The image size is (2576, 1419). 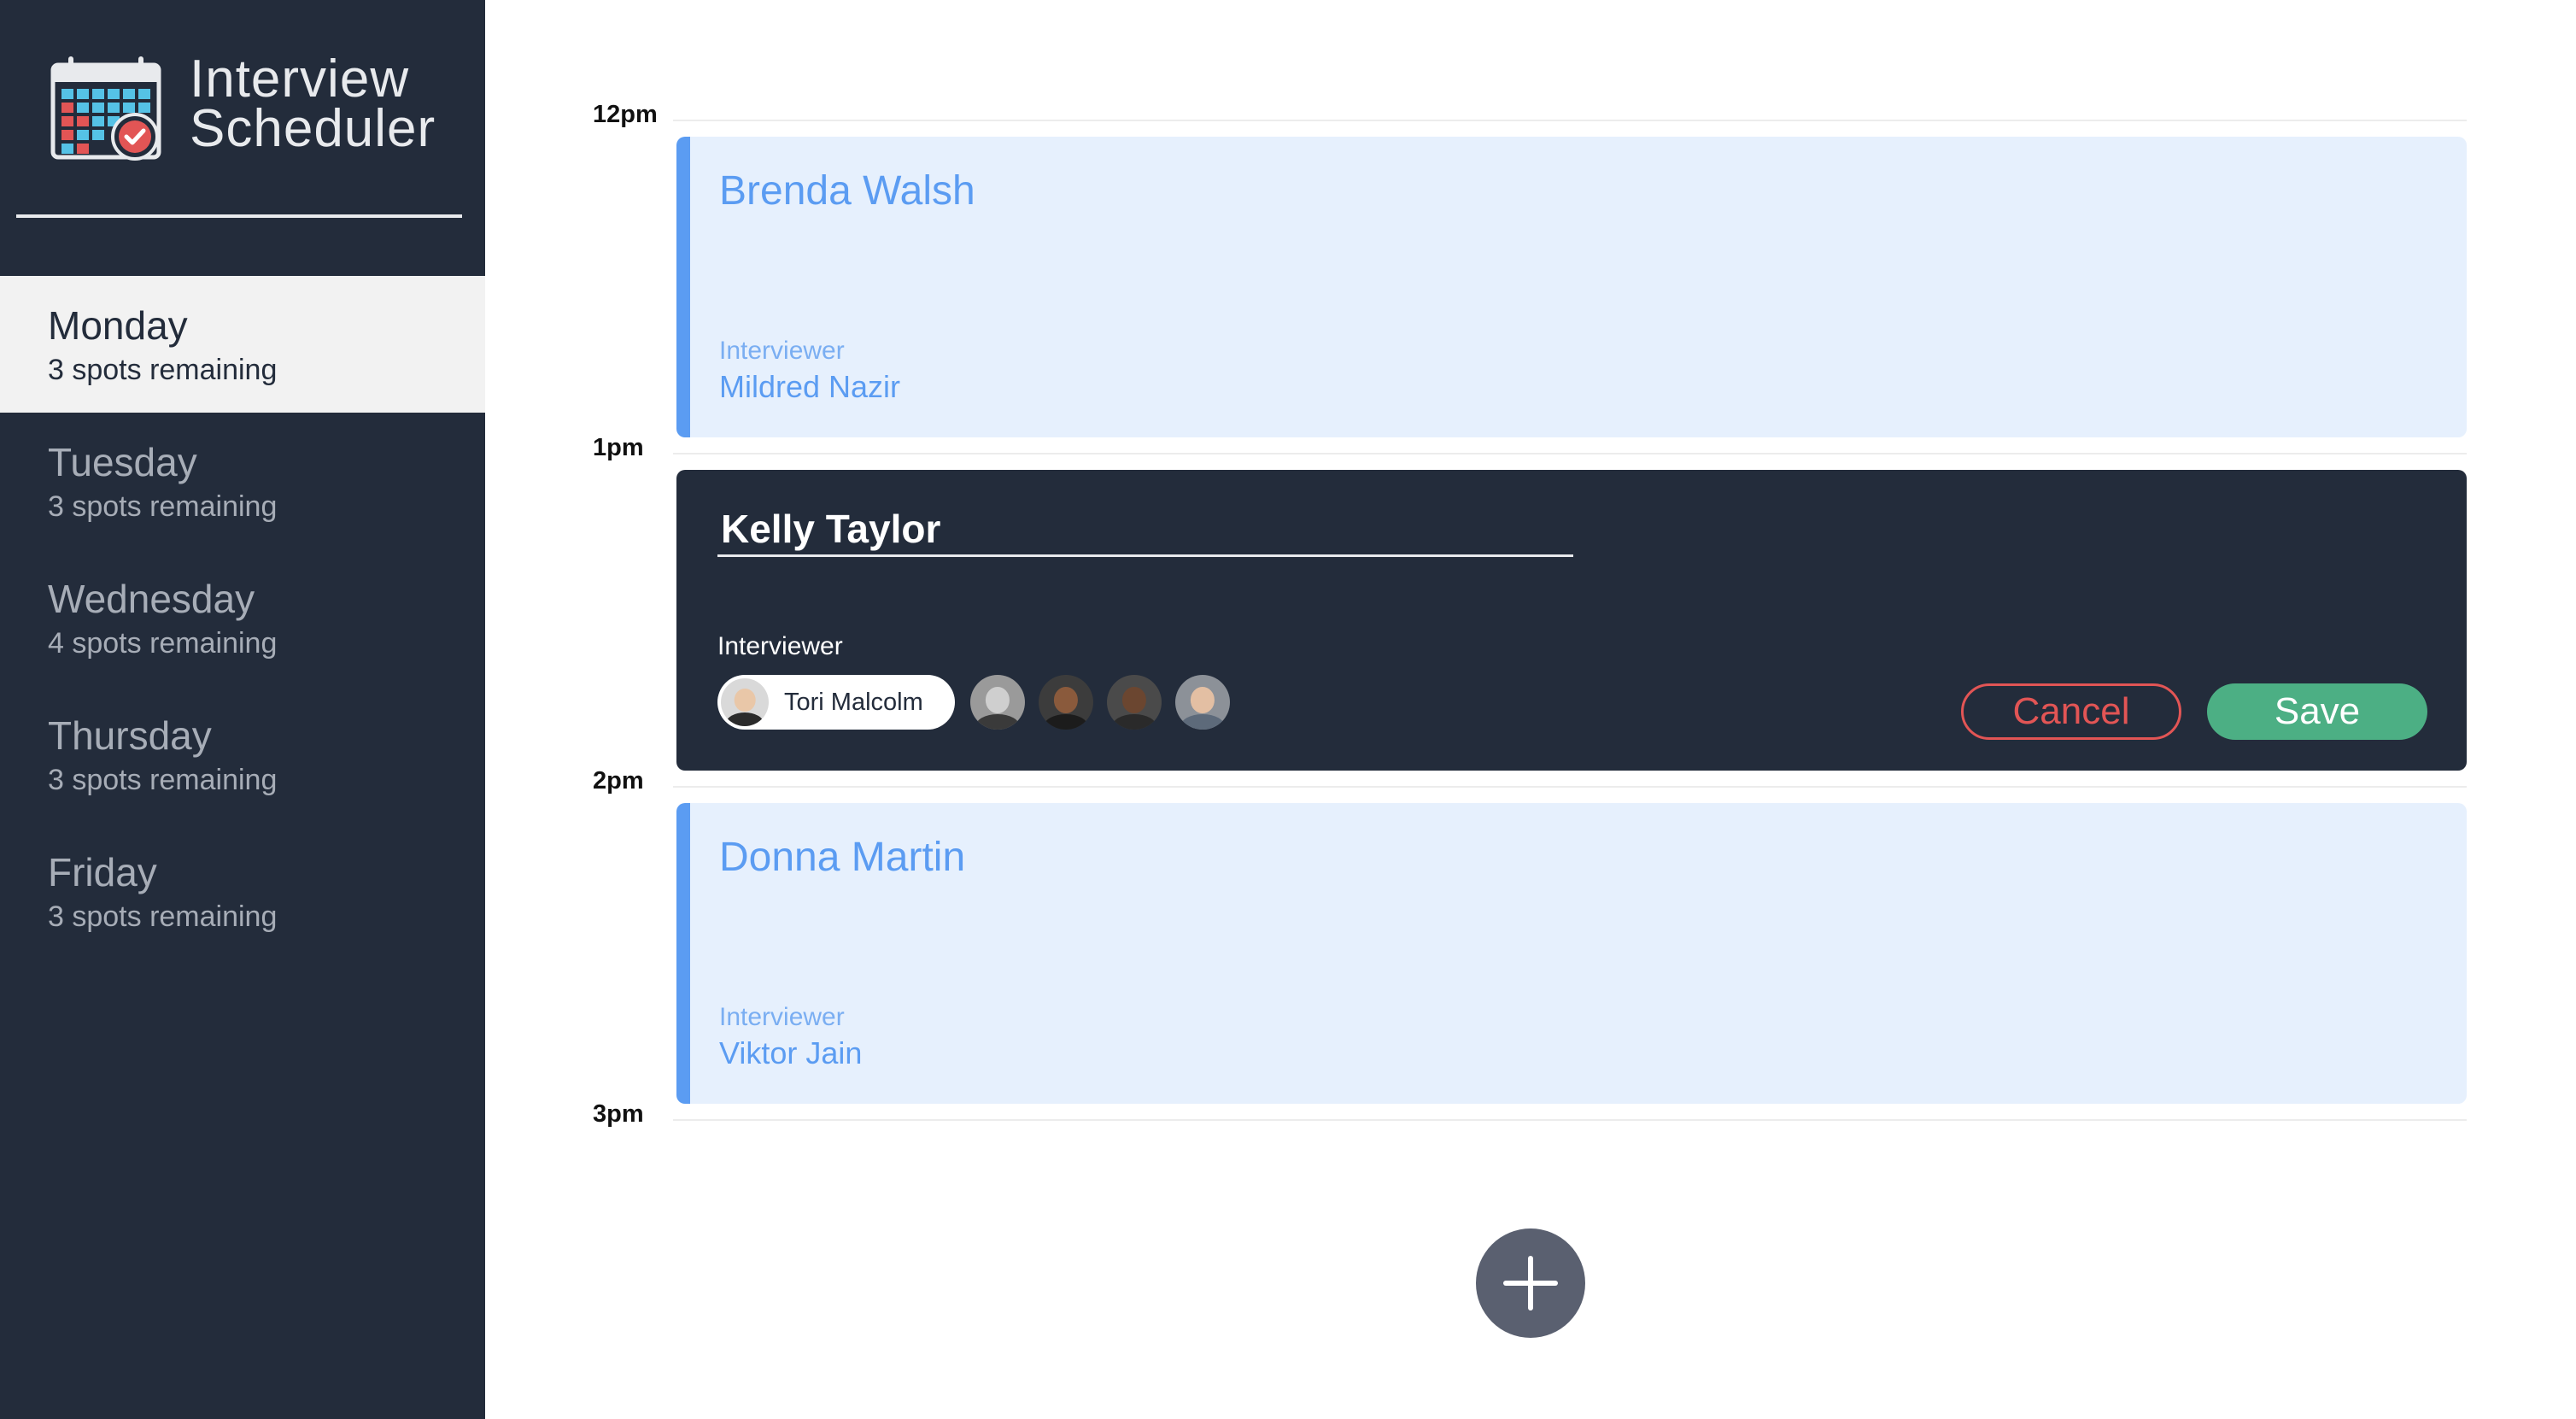 What do you see at coordinates (810, 387) in the screenshot?
I see `interviewer-name: Mildred Nazir` at bounding box center [810, 387].